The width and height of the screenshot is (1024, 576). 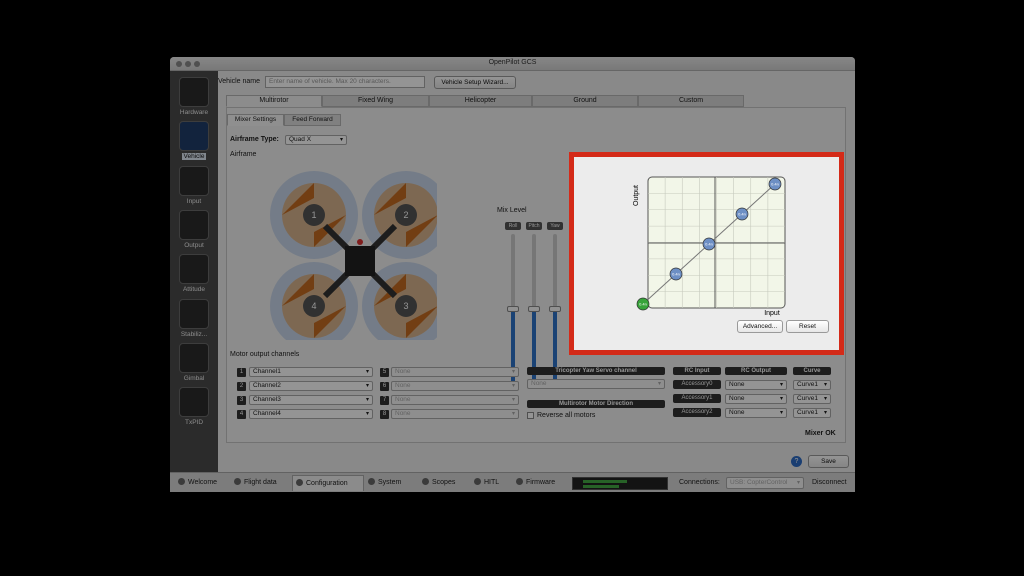 What do you see at coordinates (605, 481) in the screenshot?
I see `tx-level-bar` at bounding box center [605, 481].